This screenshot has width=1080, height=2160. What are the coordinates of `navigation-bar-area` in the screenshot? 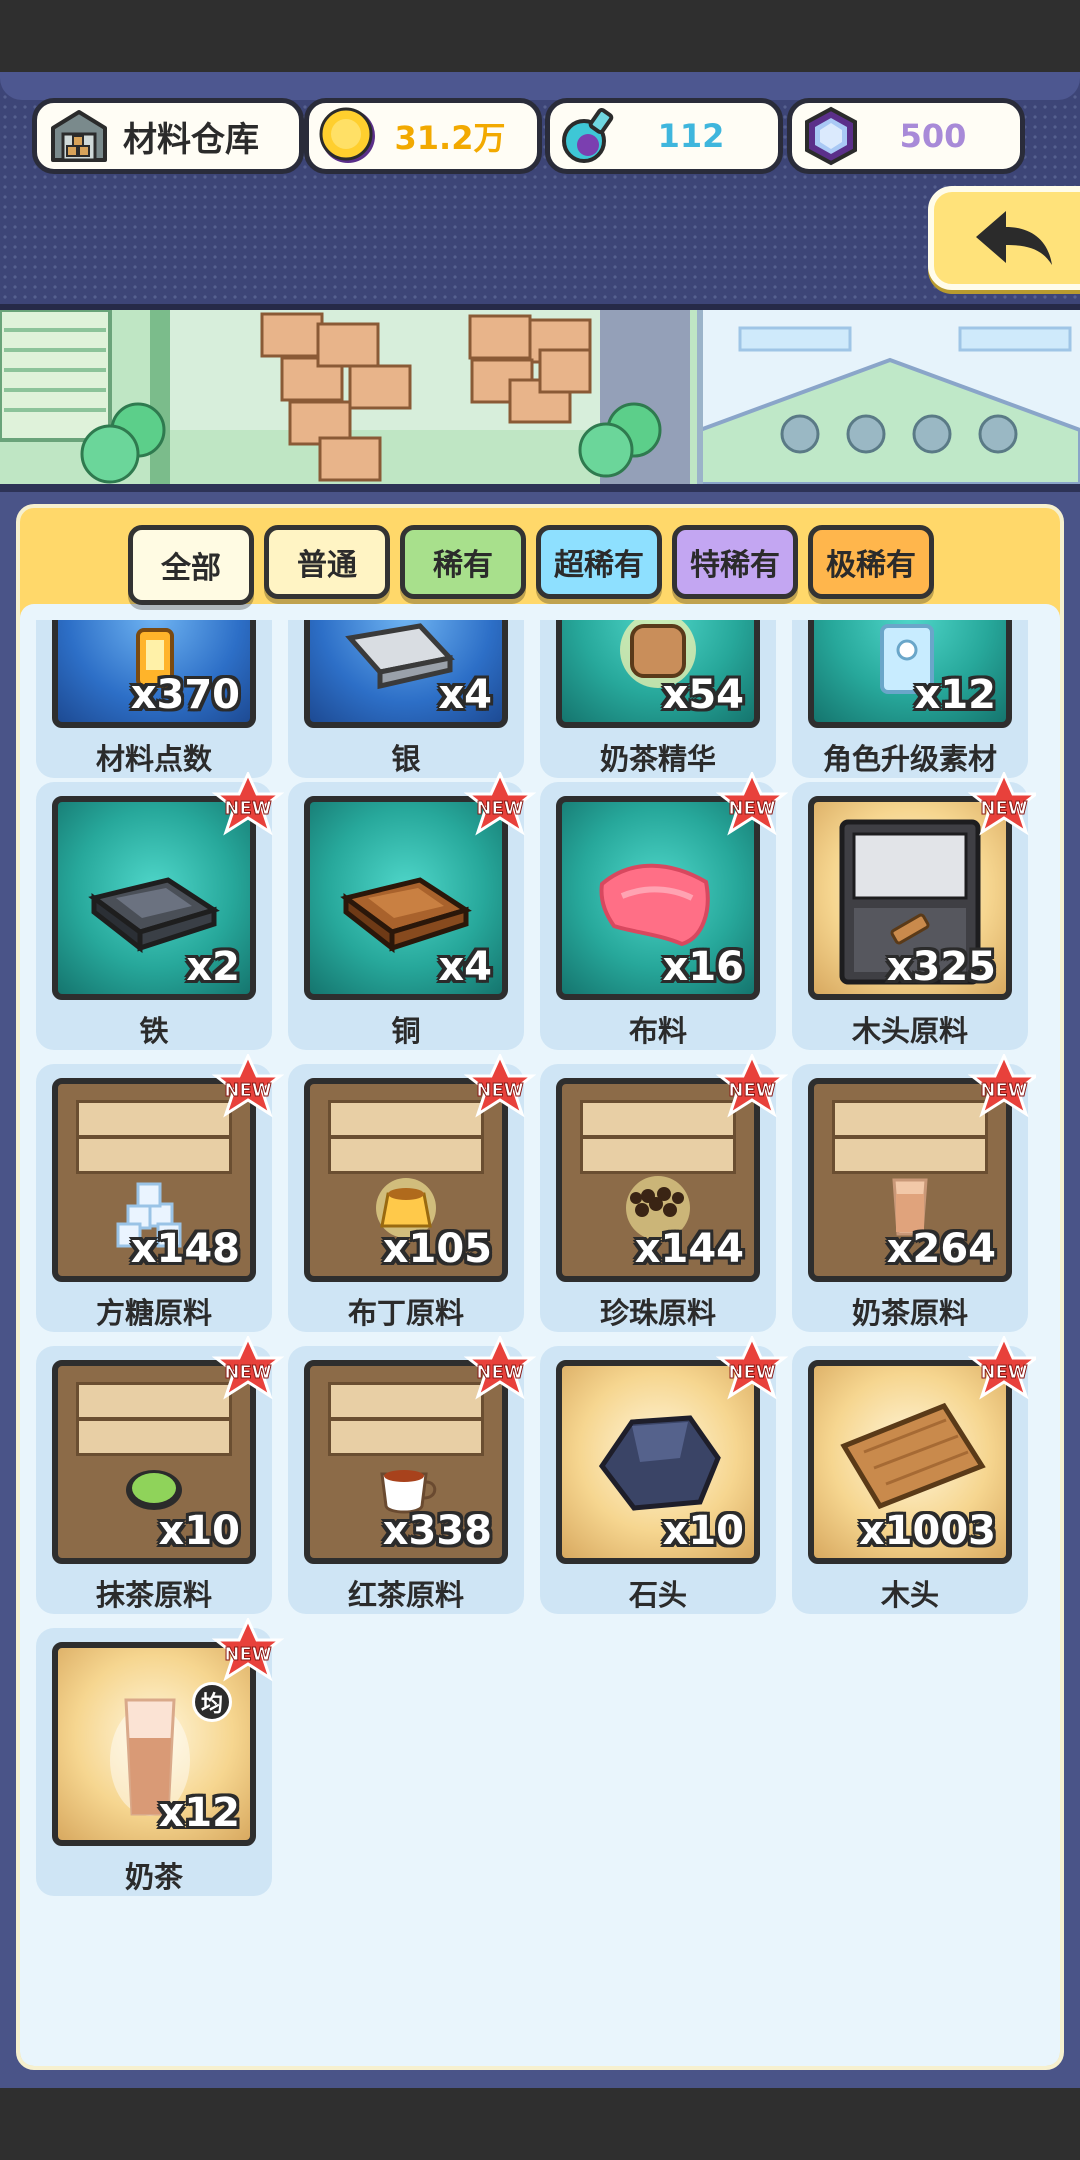 It's located at (540, 2124).